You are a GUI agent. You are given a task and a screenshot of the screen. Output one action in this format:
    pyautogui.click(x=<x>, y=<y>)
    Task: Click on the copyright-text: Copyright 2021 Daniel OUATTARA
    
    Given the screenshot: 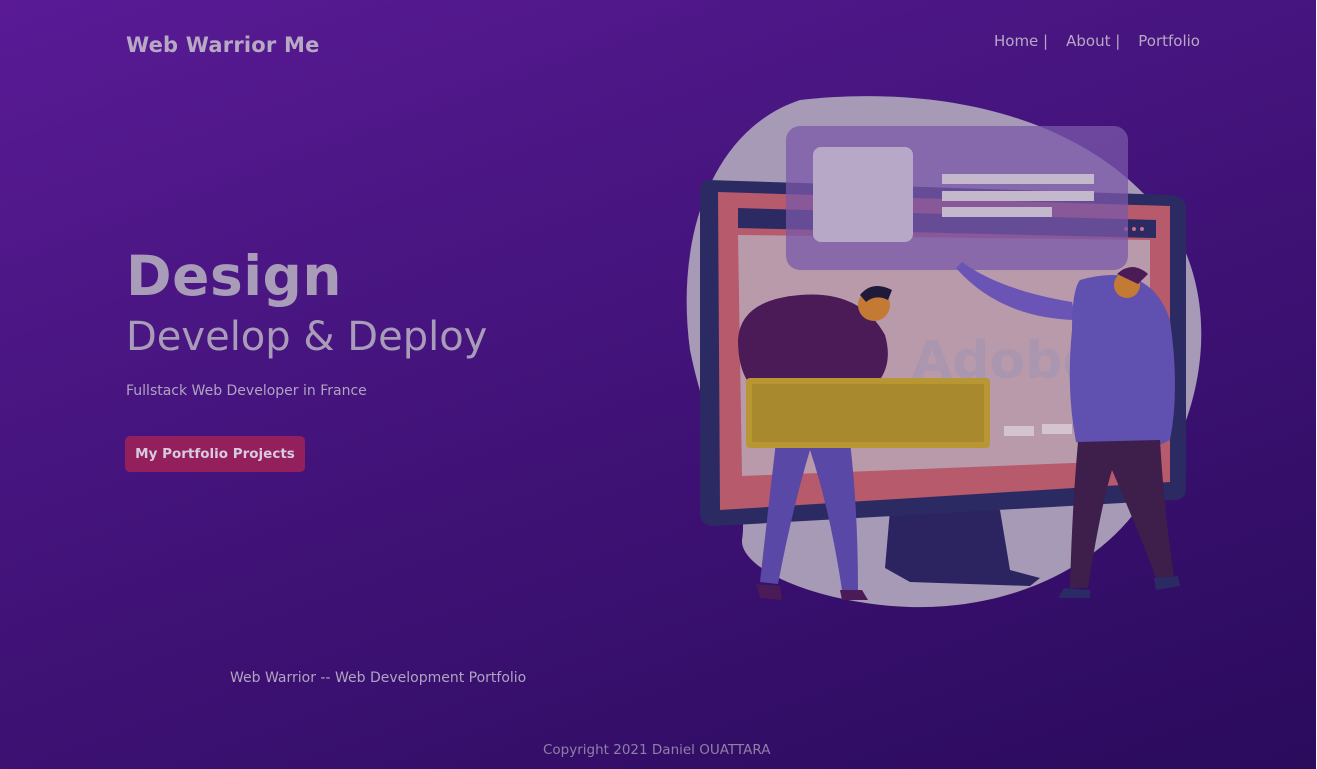 What is the action you would take?
    pyautogui.click(x=657, y=750)
    